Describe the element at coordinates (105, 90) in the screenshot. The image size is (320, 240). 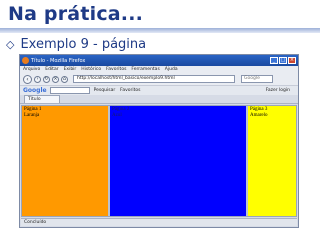
I see `google-search-button: Pesquisar` at that location.